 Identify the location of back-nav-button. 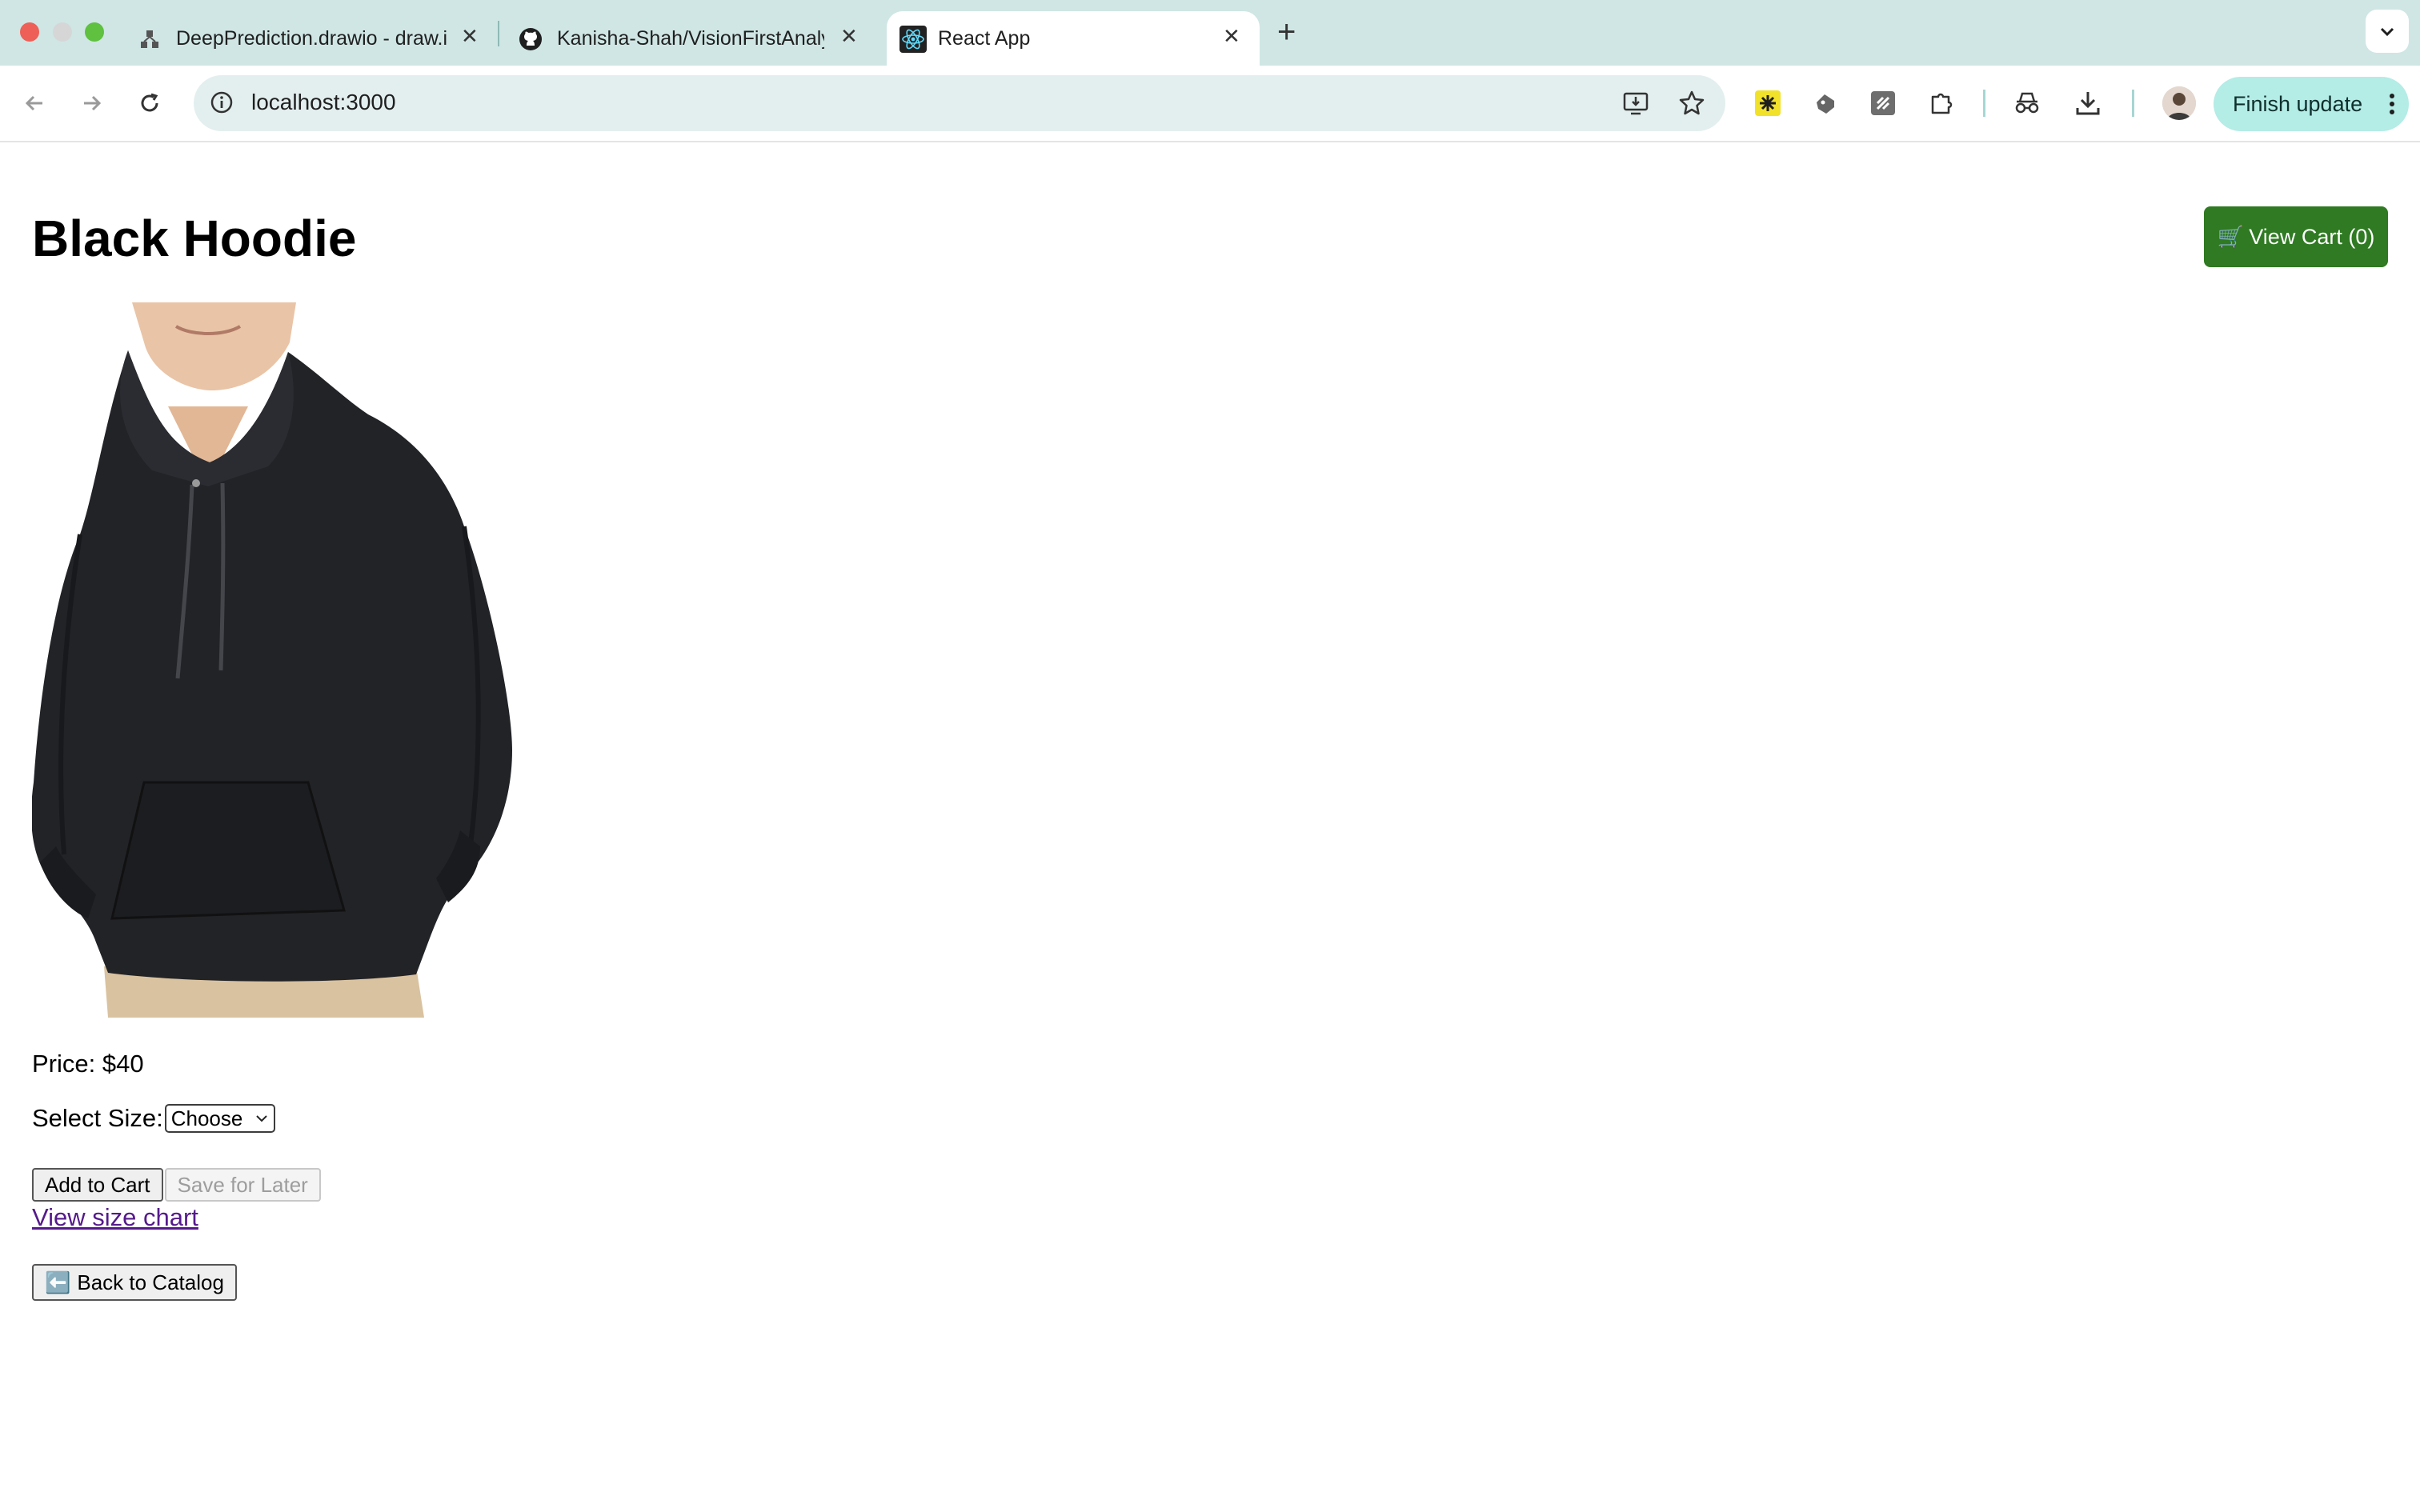
(34, 103).